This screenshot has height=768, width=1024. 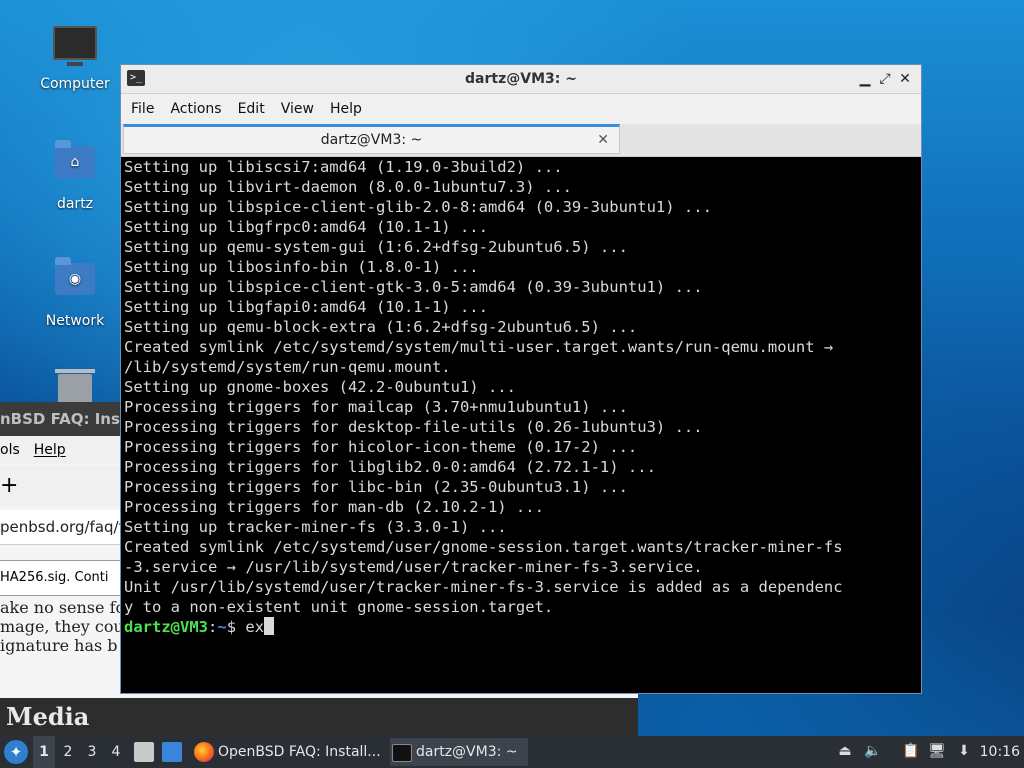 I want to click on tab-label: dartz@VM3: ~, so click(x=371, y=140).